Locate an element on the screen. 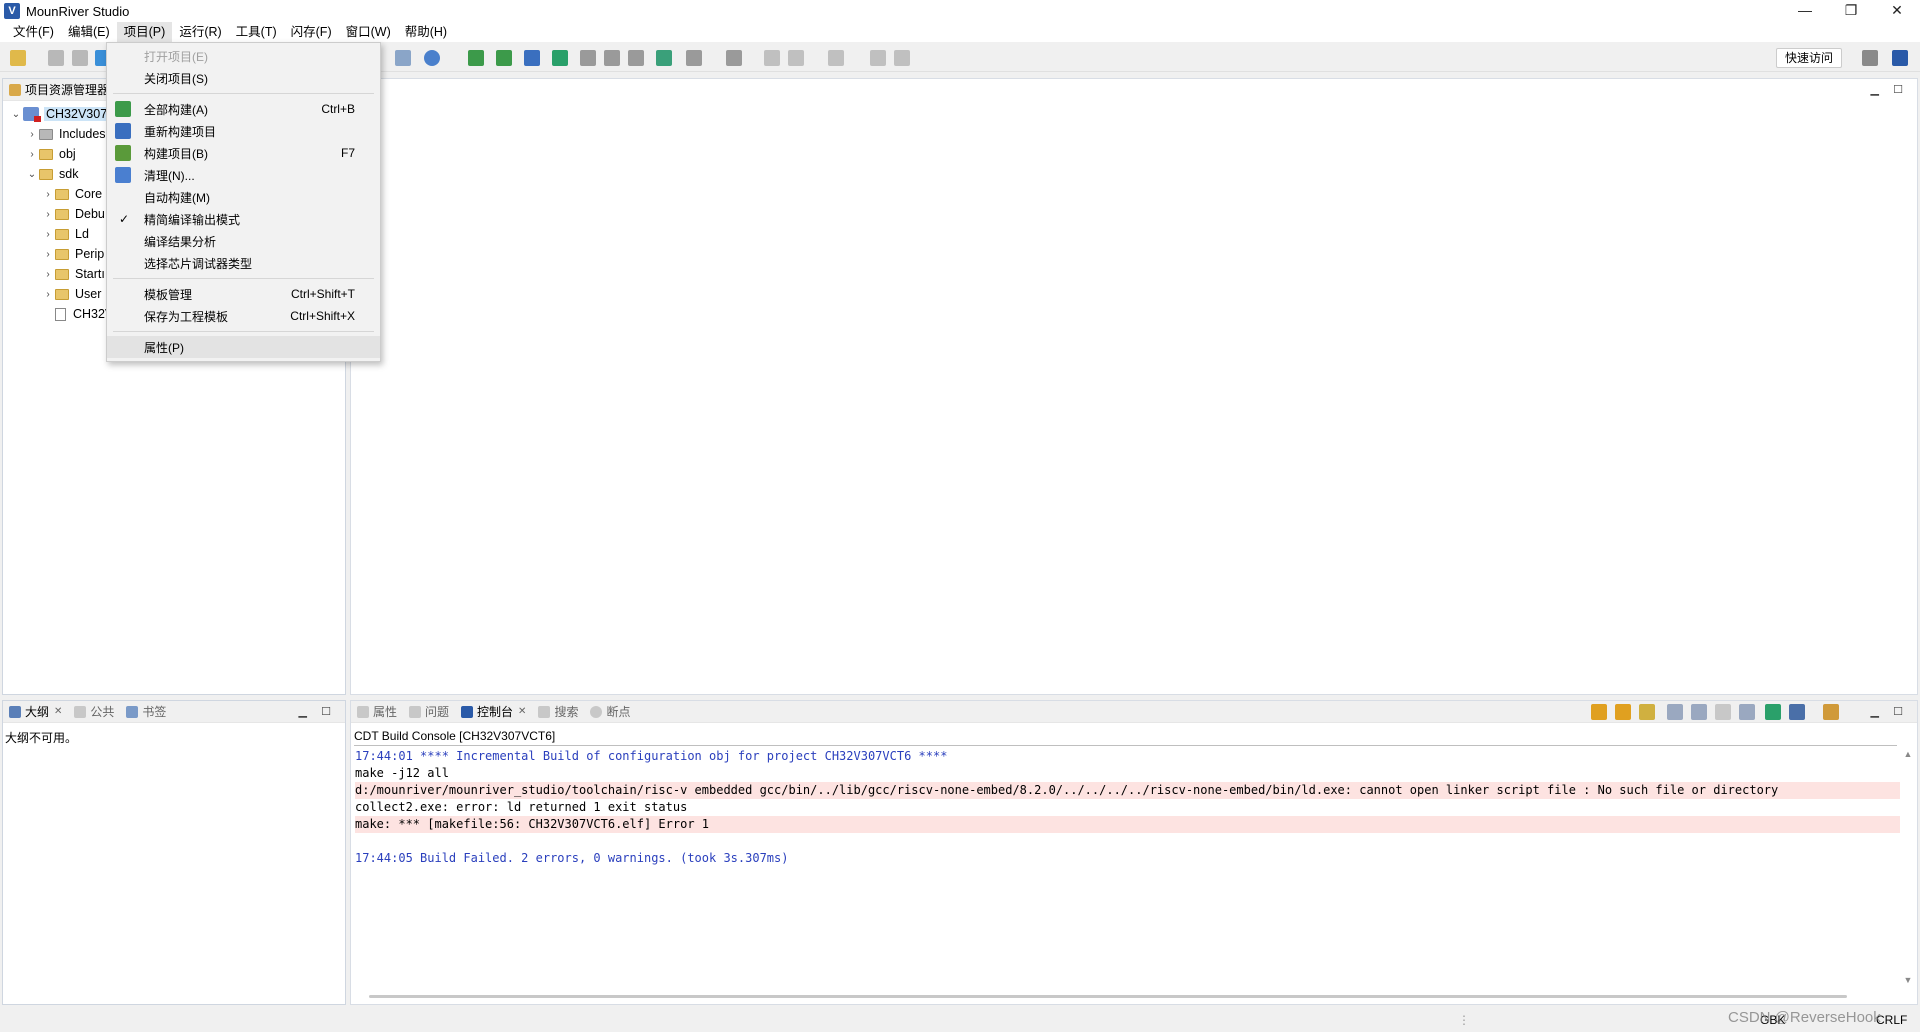 This screenshot has height=1032, width=1920. outline-message: 大纲不可用。 is located at coordinates (41, 738).